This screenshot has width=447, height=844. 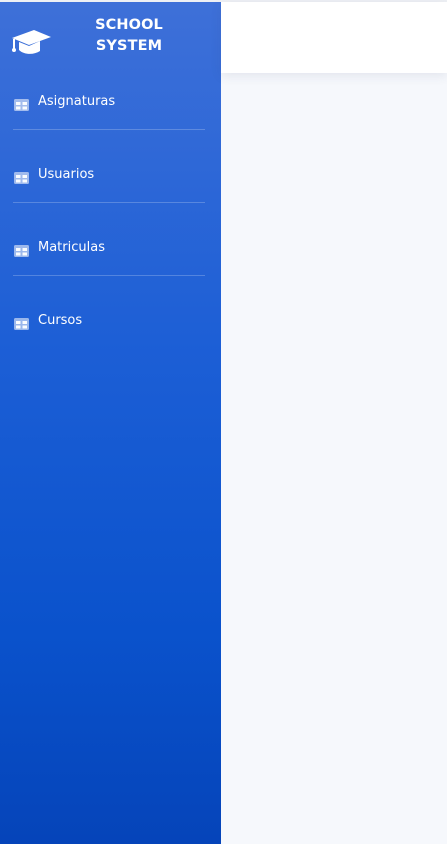 What do you see at coordinates (110, 264) in the screenshot?
I see `sidebar-item-matriculas: Matriculas` at bounding box center [110, 264].